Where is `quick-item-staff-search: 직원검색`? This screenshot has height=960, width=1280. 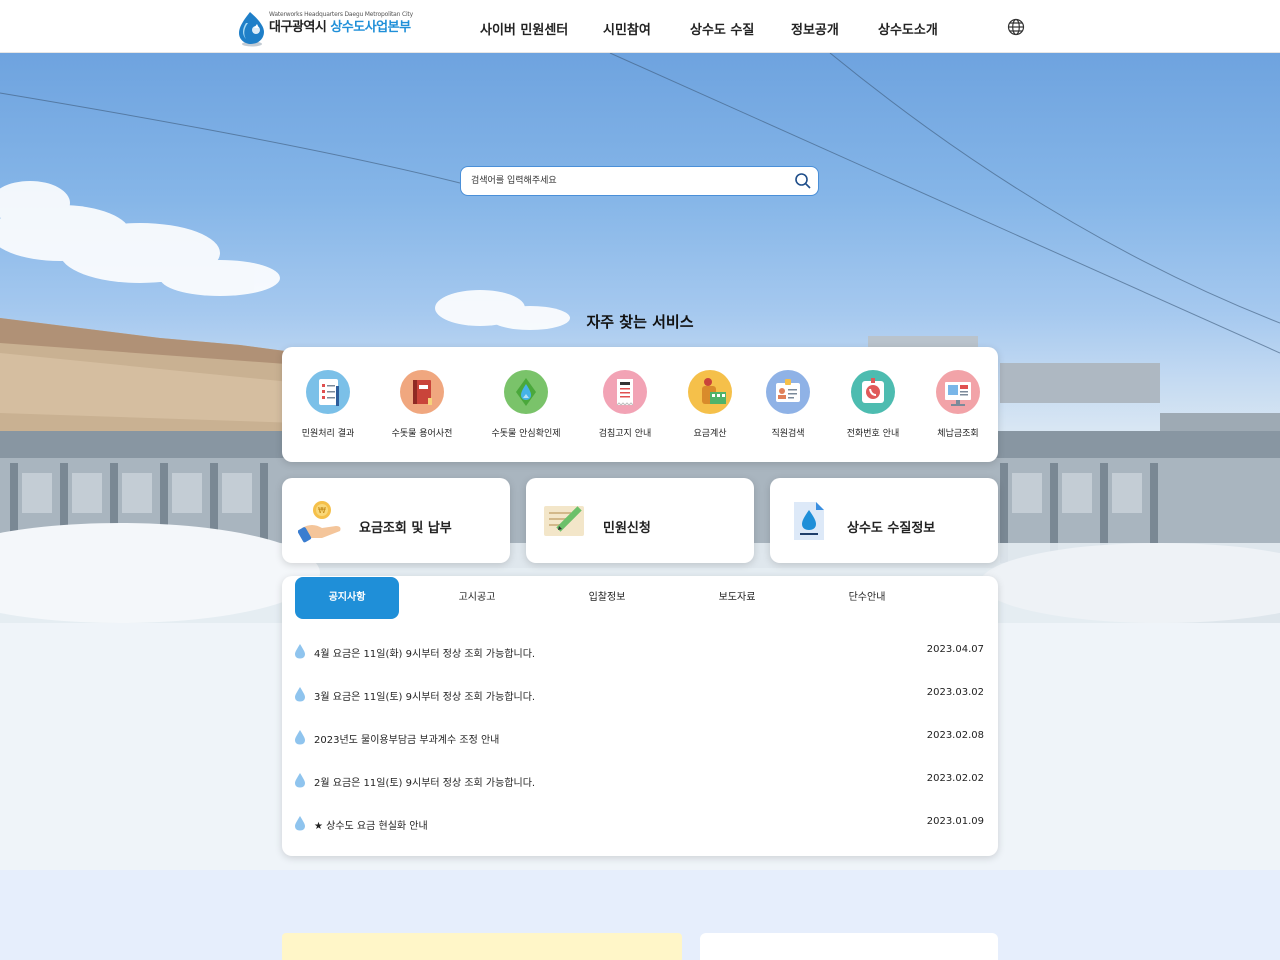
quick-item-staff-search: 직원검색 is located at coordinates (788, 404).